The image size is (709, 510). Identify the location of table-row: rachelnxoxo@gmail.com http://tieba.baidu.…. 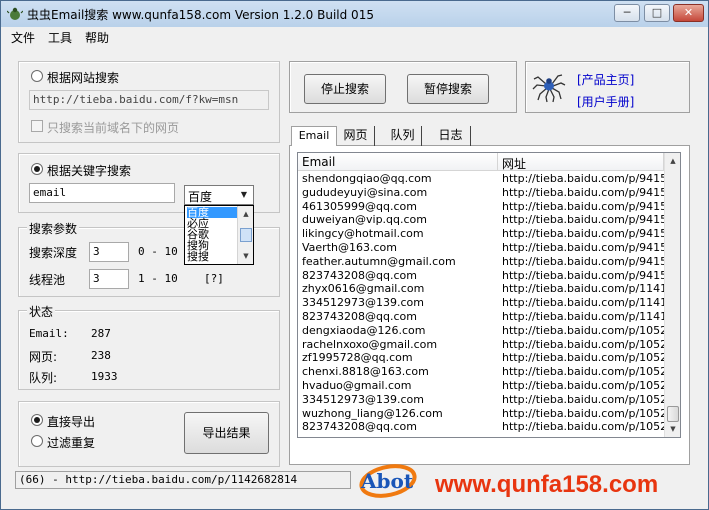
(481, 345).